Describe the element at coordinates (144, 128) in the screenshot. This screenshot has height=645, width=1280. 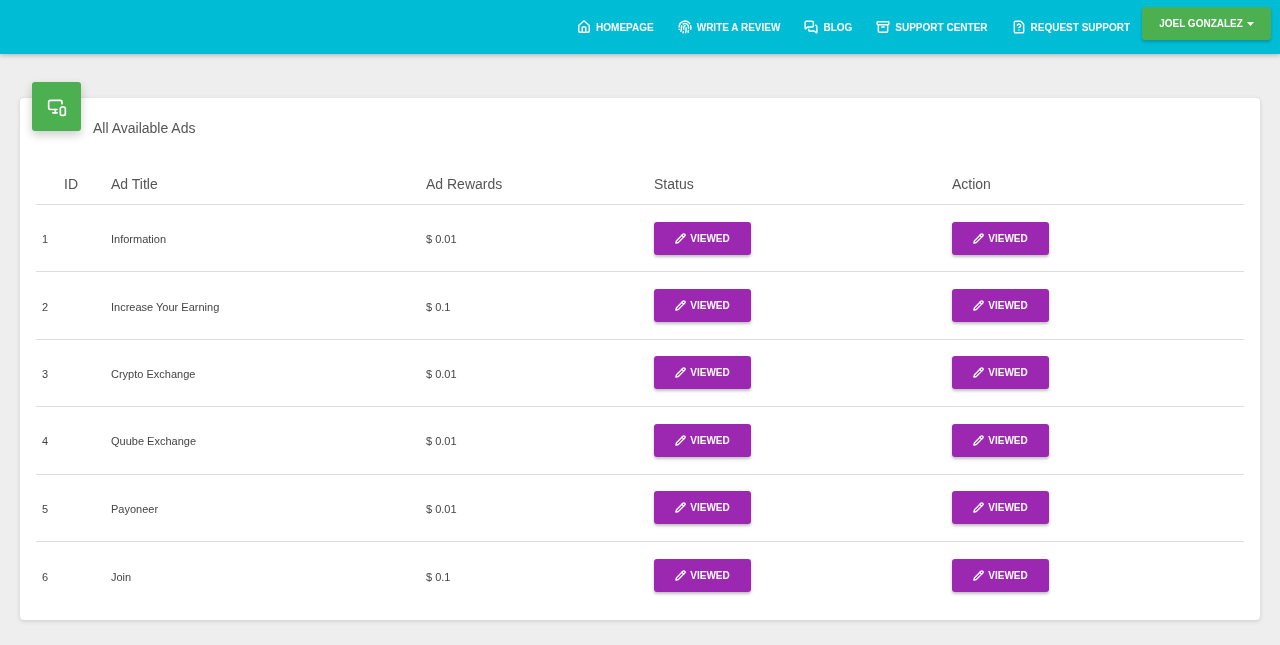
I see `card-title: All Available Ads` at that location.